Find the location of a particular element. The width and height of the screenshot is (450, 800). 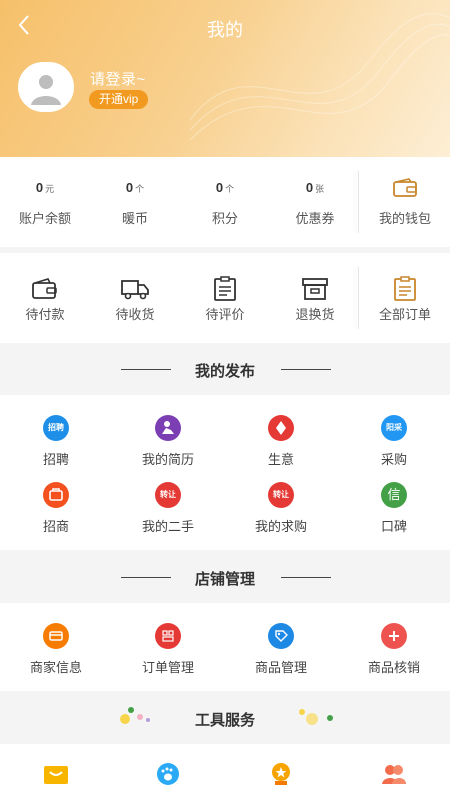

pending-payment-button: 待付款 is located at coordinates (45, 298).